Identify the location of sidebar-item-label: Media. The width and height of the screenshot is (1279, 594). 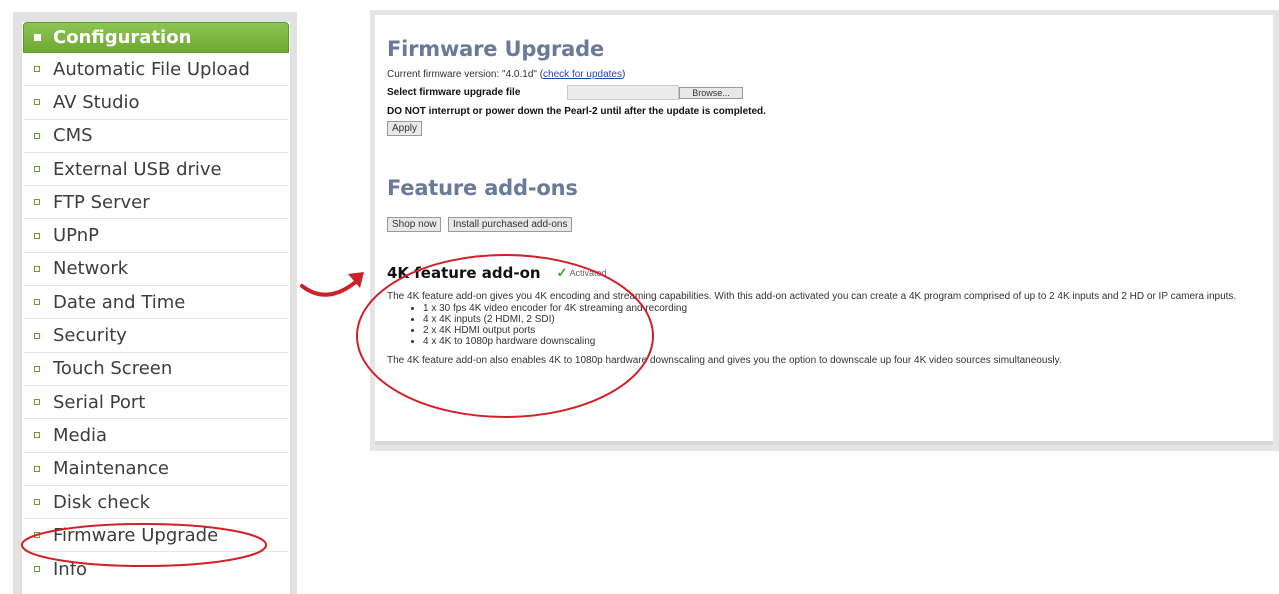
(80, 435).